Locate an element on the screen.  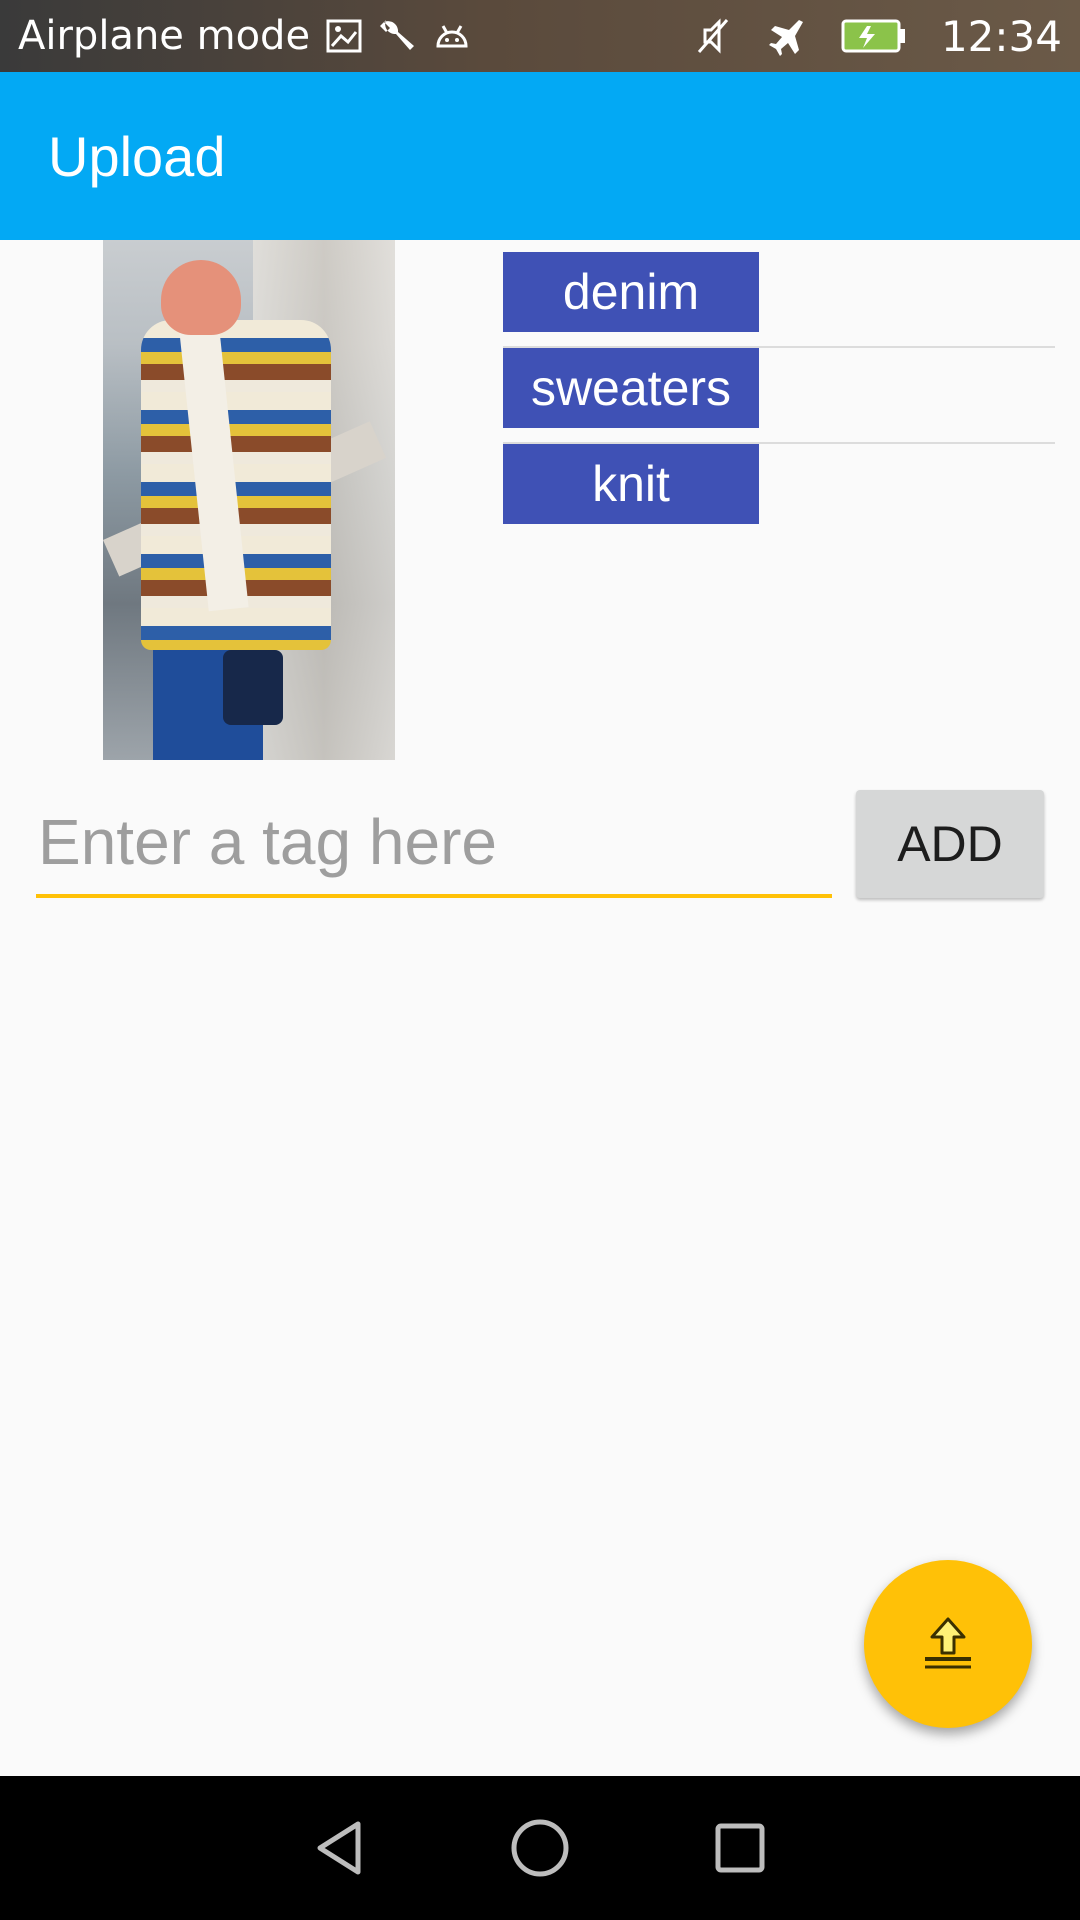
tag-row: knit is located at coordinates (779, 492).